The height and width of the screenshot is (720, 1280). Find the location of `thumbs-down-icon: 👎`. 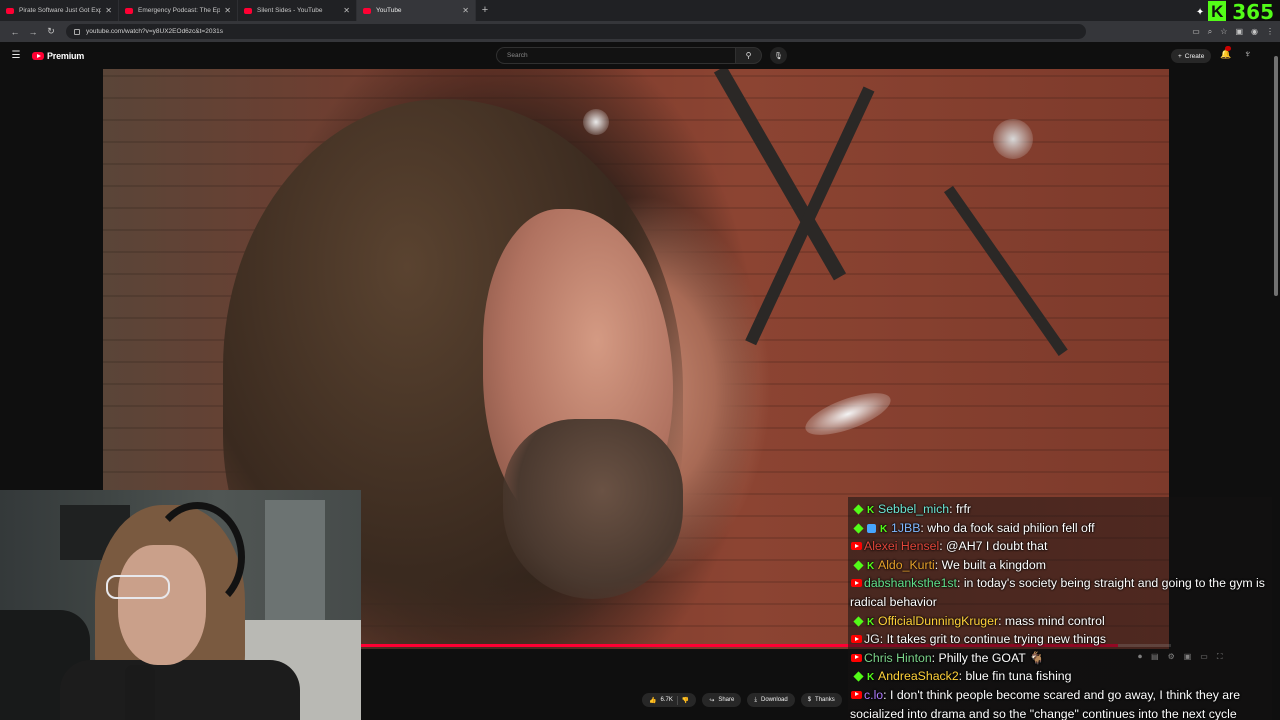

thumbs-down-icon: 👎 is located at coordinates (685, 700).